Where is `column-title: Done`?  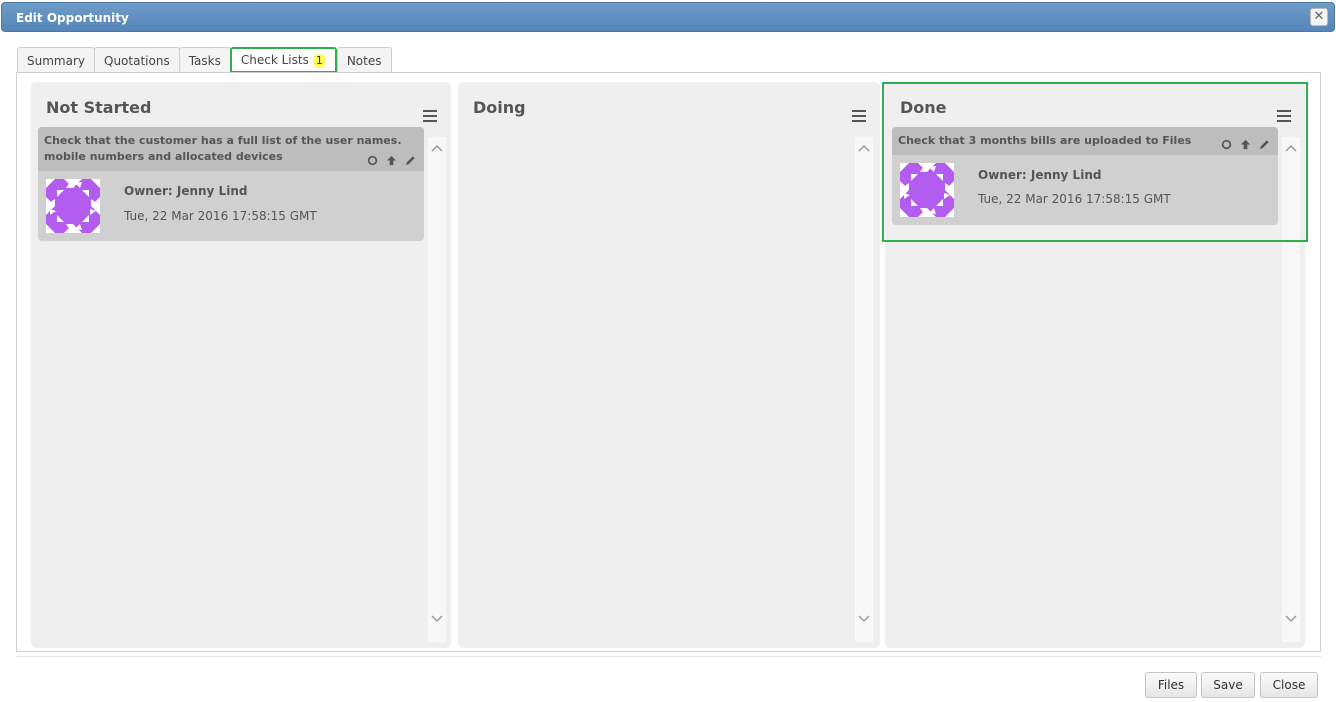 column-title: Done is located at coordinates (923, 107).